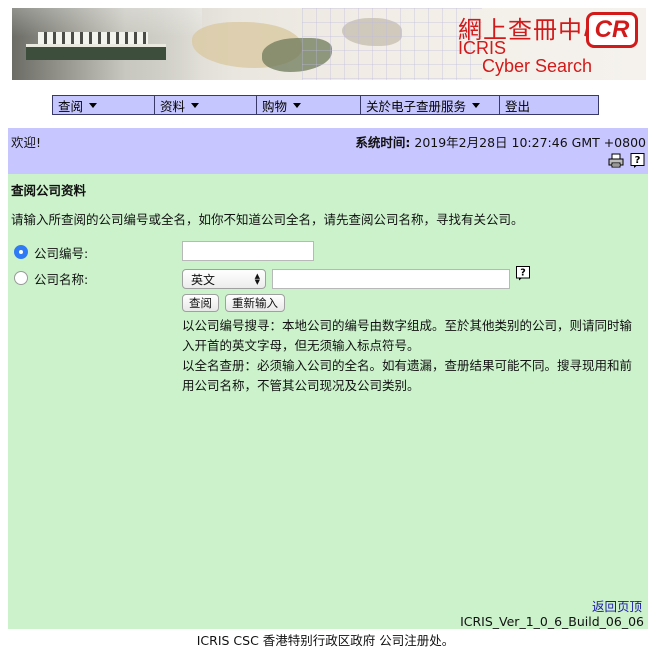 The height and width of the screenshot is (659, 651). Describe the element at coordinates (203, 280) in the screenshot. I see `language-select-value: 英文` at that location.